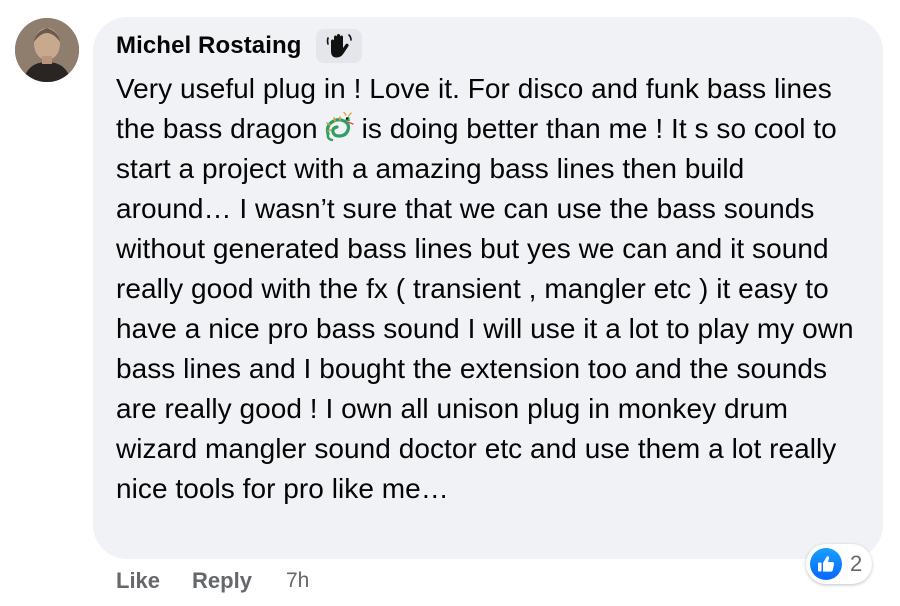  I want to click on comment-actions: Like Reply 7h, so click(212, 581).